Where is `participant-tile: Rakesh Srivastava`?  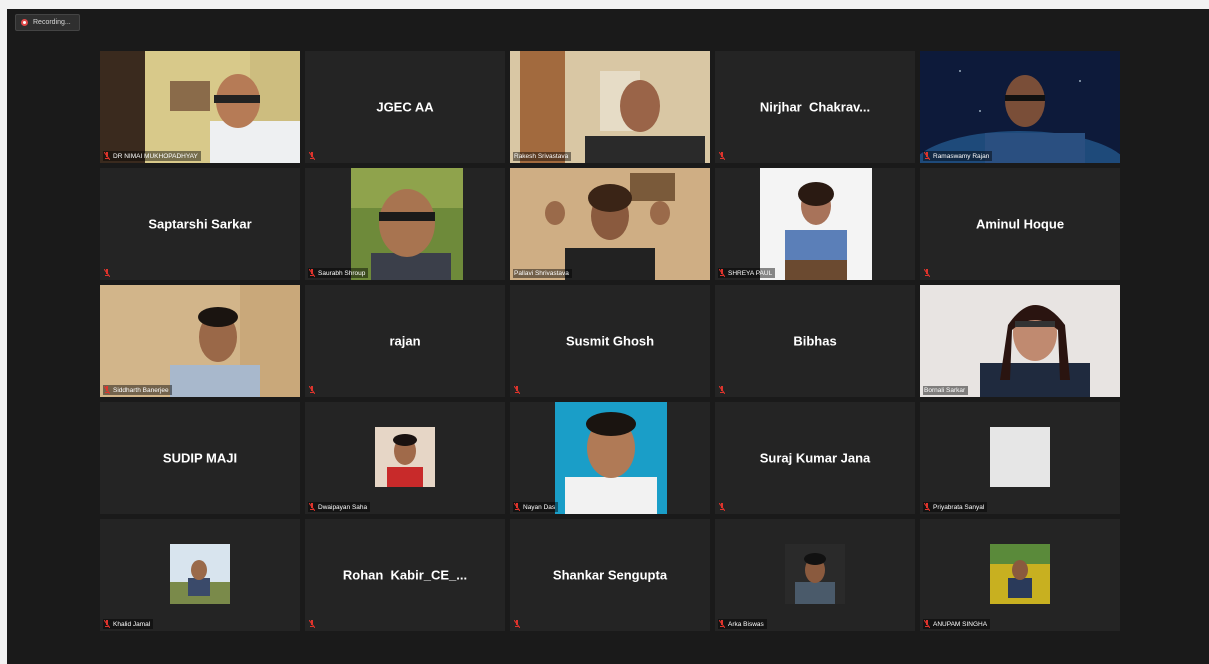 participant-tile: Rakesh Srivastava is located at coordinates (610, 107).